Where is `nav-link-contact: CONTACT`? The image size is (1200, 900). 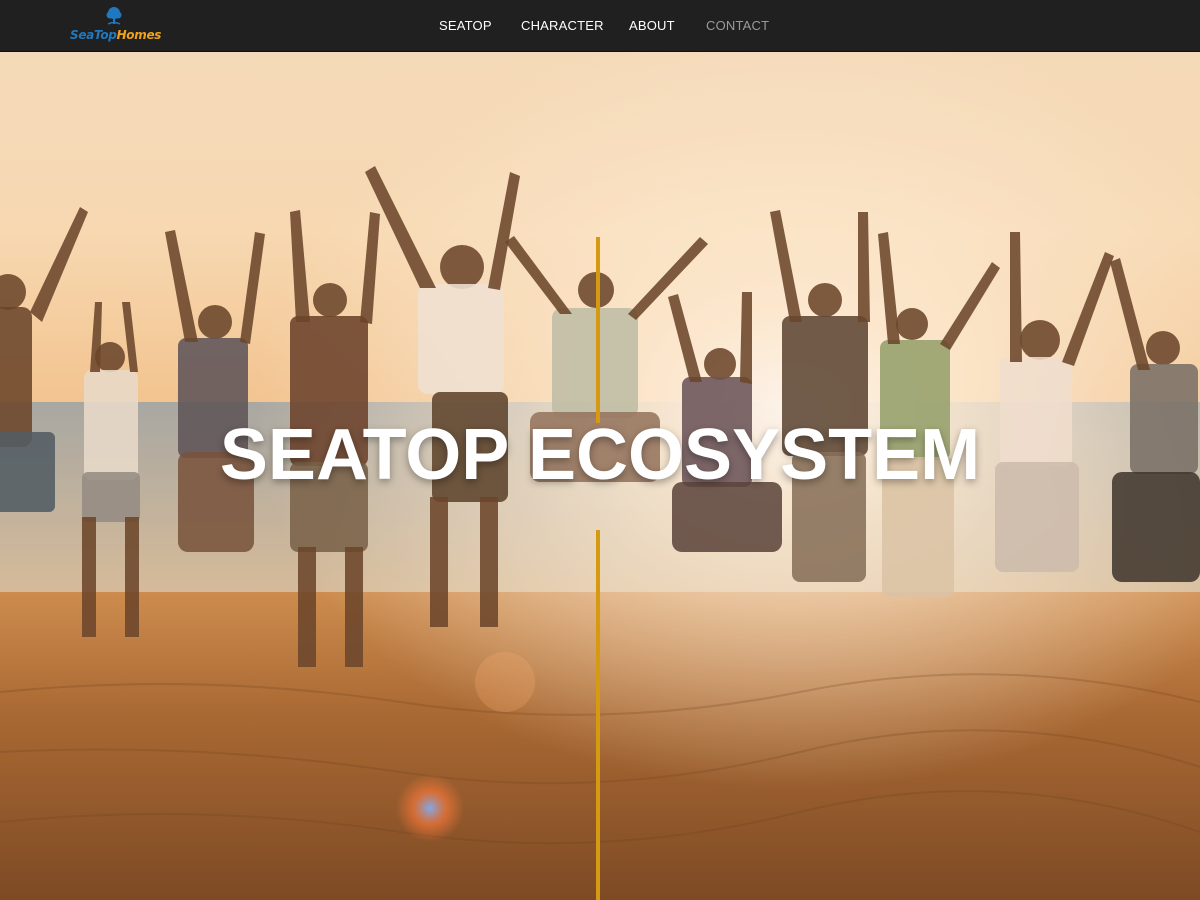 nav-link-contact: CONTACT is located at coordinates (737, 25).